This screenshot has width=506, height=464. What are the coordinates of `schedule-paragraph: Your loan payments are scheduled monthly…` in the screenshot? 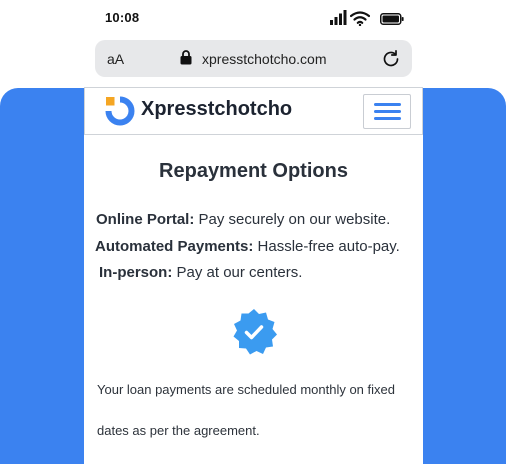 It's located at (246, 410).